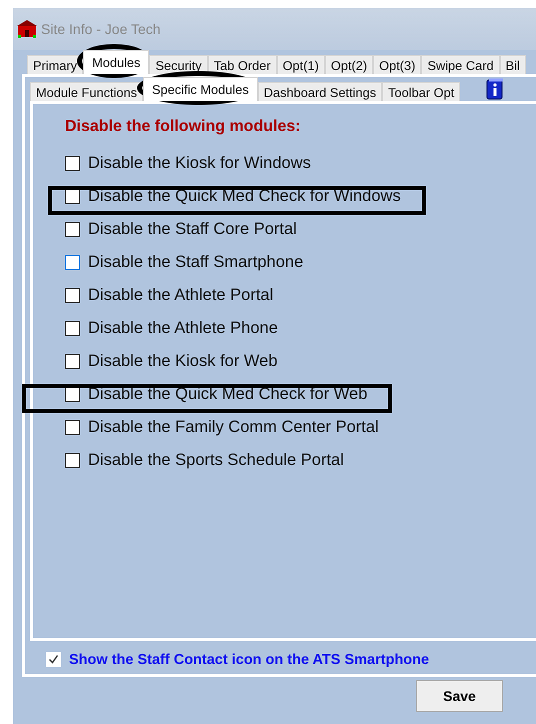 This screenshot has height=724, width=536. What do you see at coordinates (300, 64) in the screenshot?
I see `tab: Opt(1)` at bounding box center [300, 64].